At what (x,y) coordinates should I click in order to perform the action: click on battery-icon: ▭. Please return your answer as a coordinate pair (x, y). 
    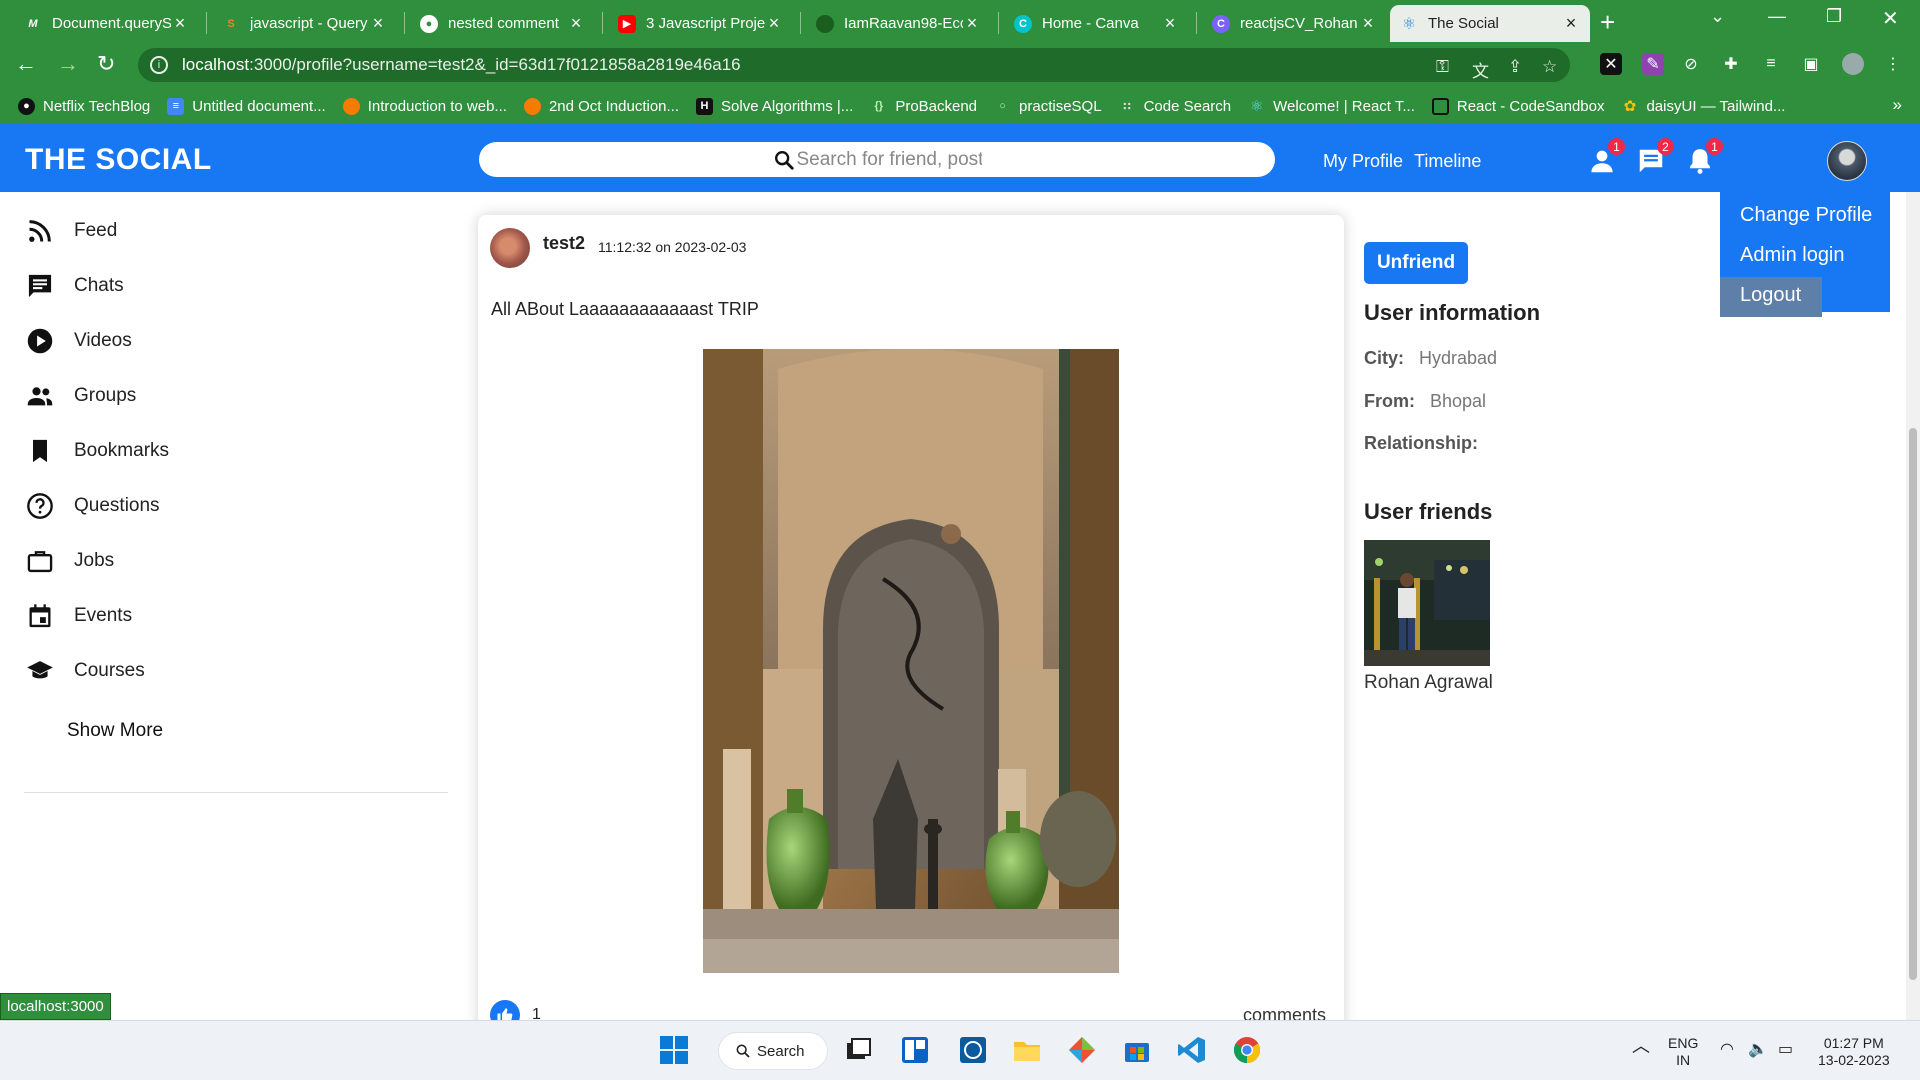
    Looking at the image, I should click on (1785, 1049).